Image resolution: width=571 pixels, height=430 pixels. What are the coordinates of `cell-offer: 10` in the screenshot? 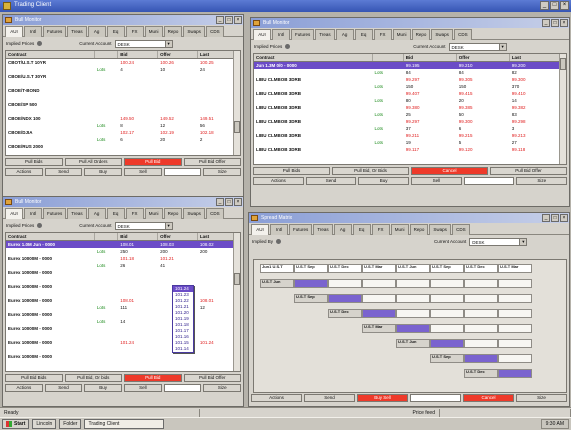 It's located at (178, 69).